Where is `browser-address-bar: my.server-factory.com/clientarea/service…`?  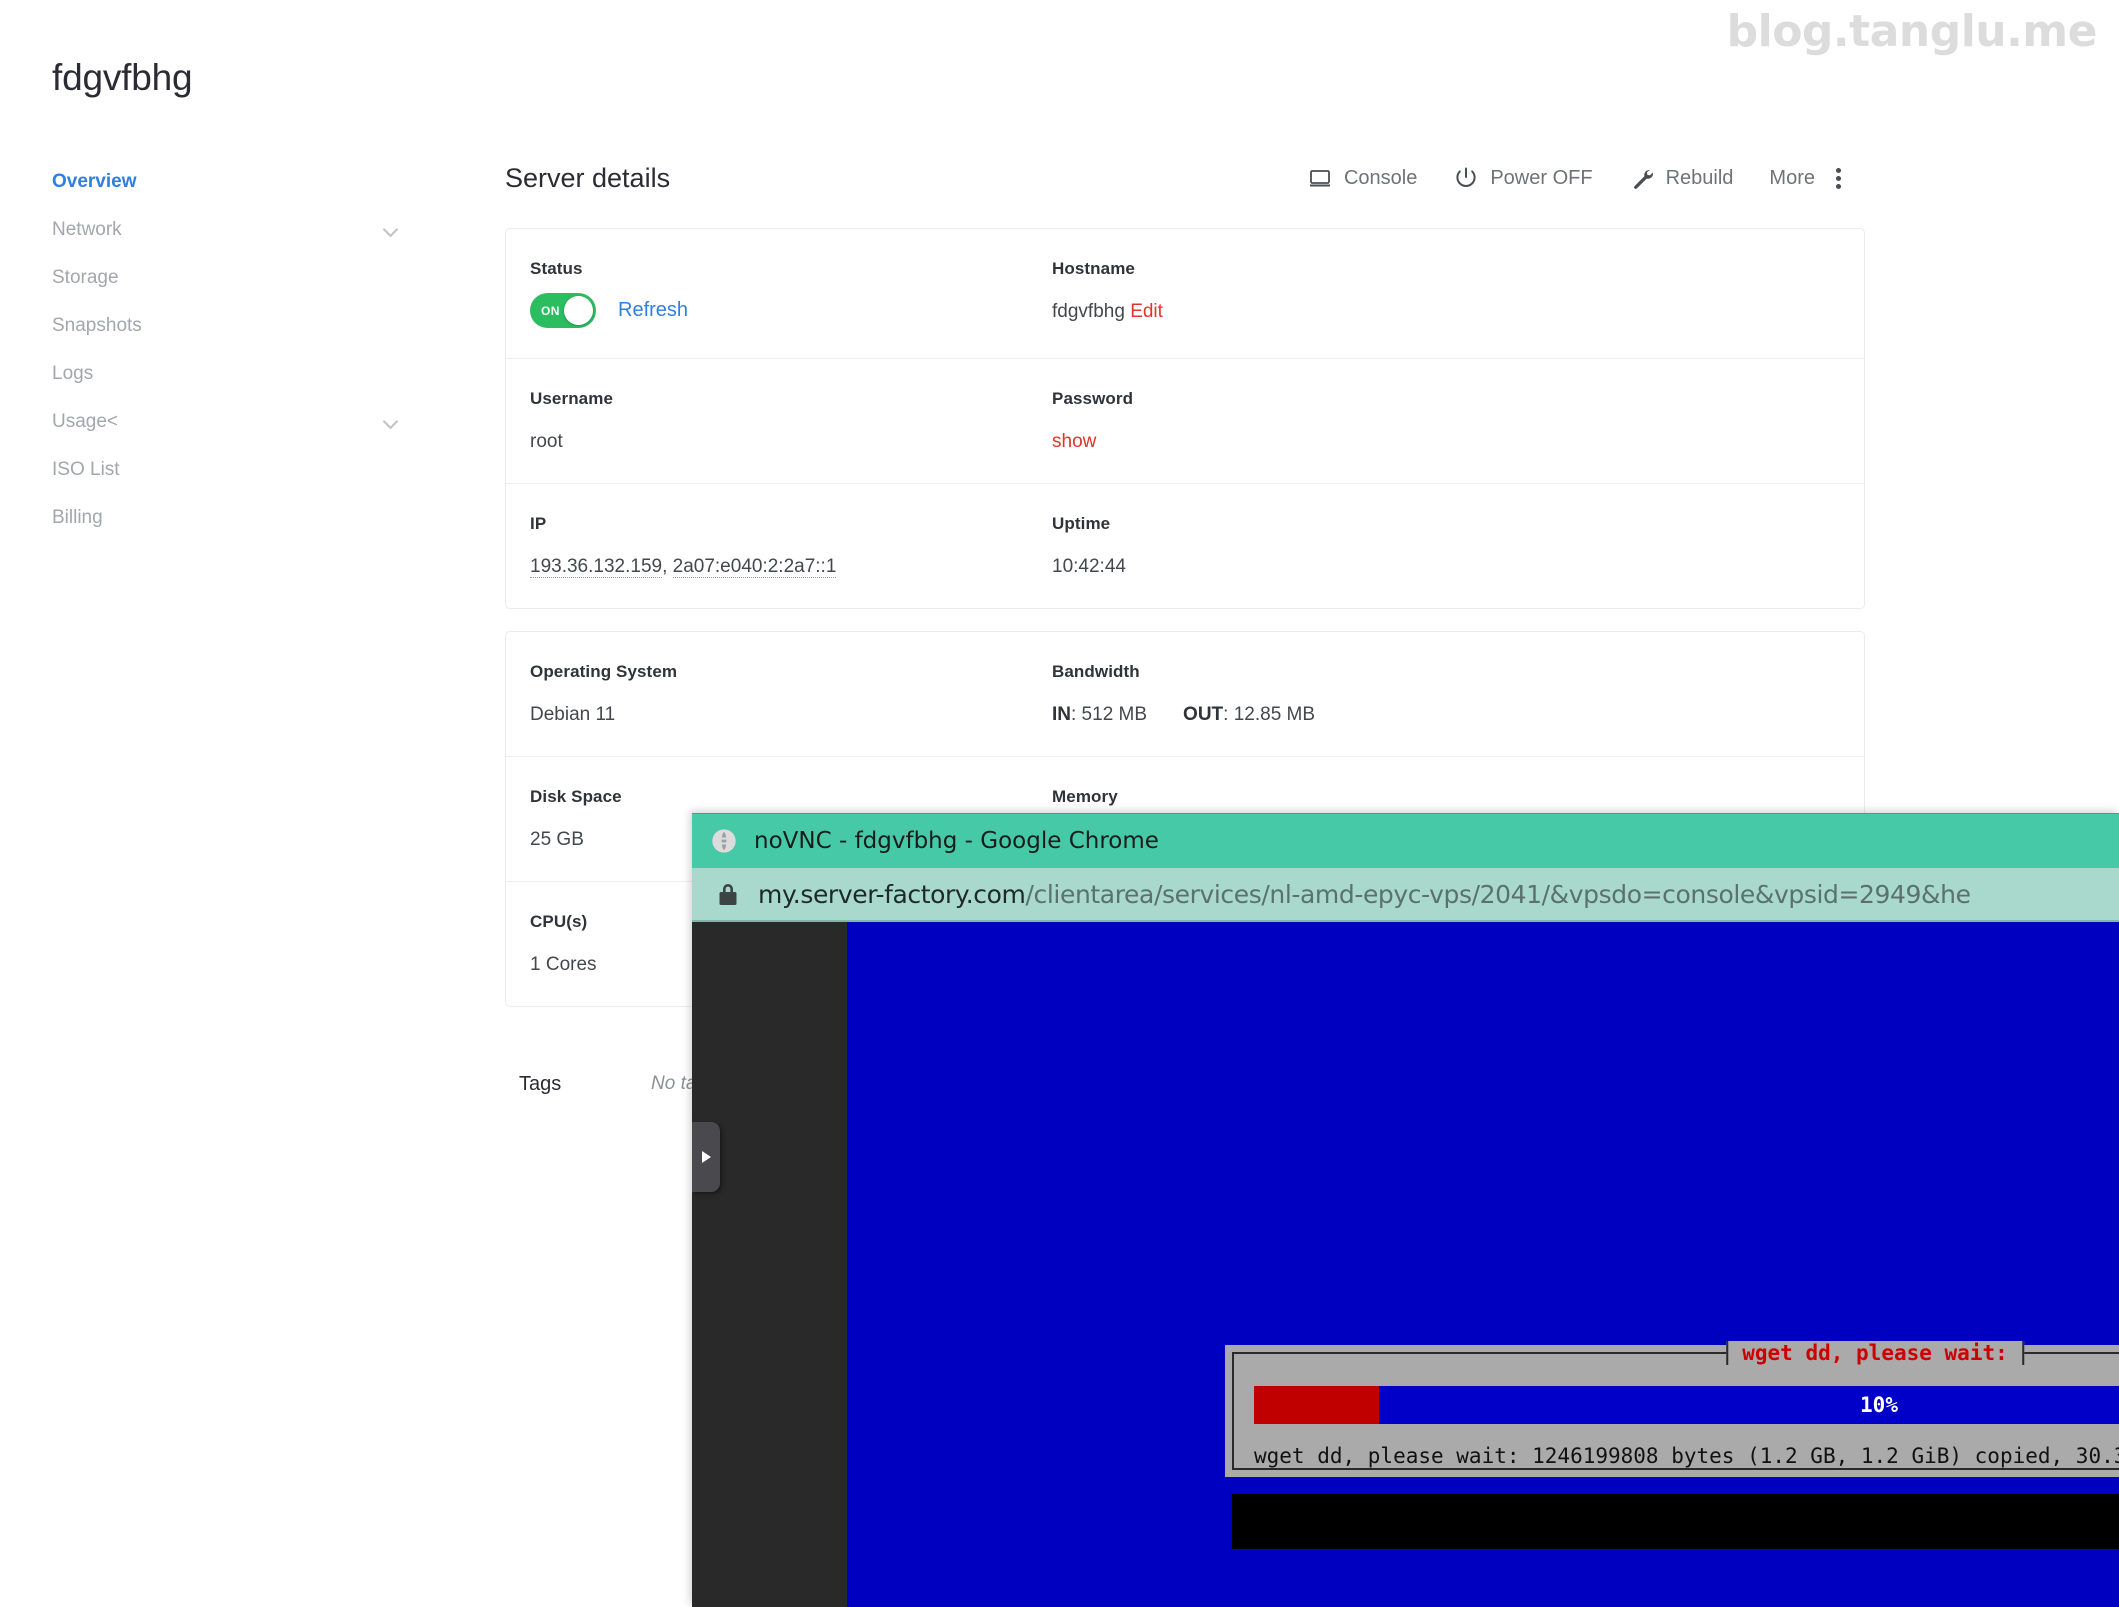
browser-address-bar: my.server-factory.com/clientarea/service… is located at coordinates (1405, 895).